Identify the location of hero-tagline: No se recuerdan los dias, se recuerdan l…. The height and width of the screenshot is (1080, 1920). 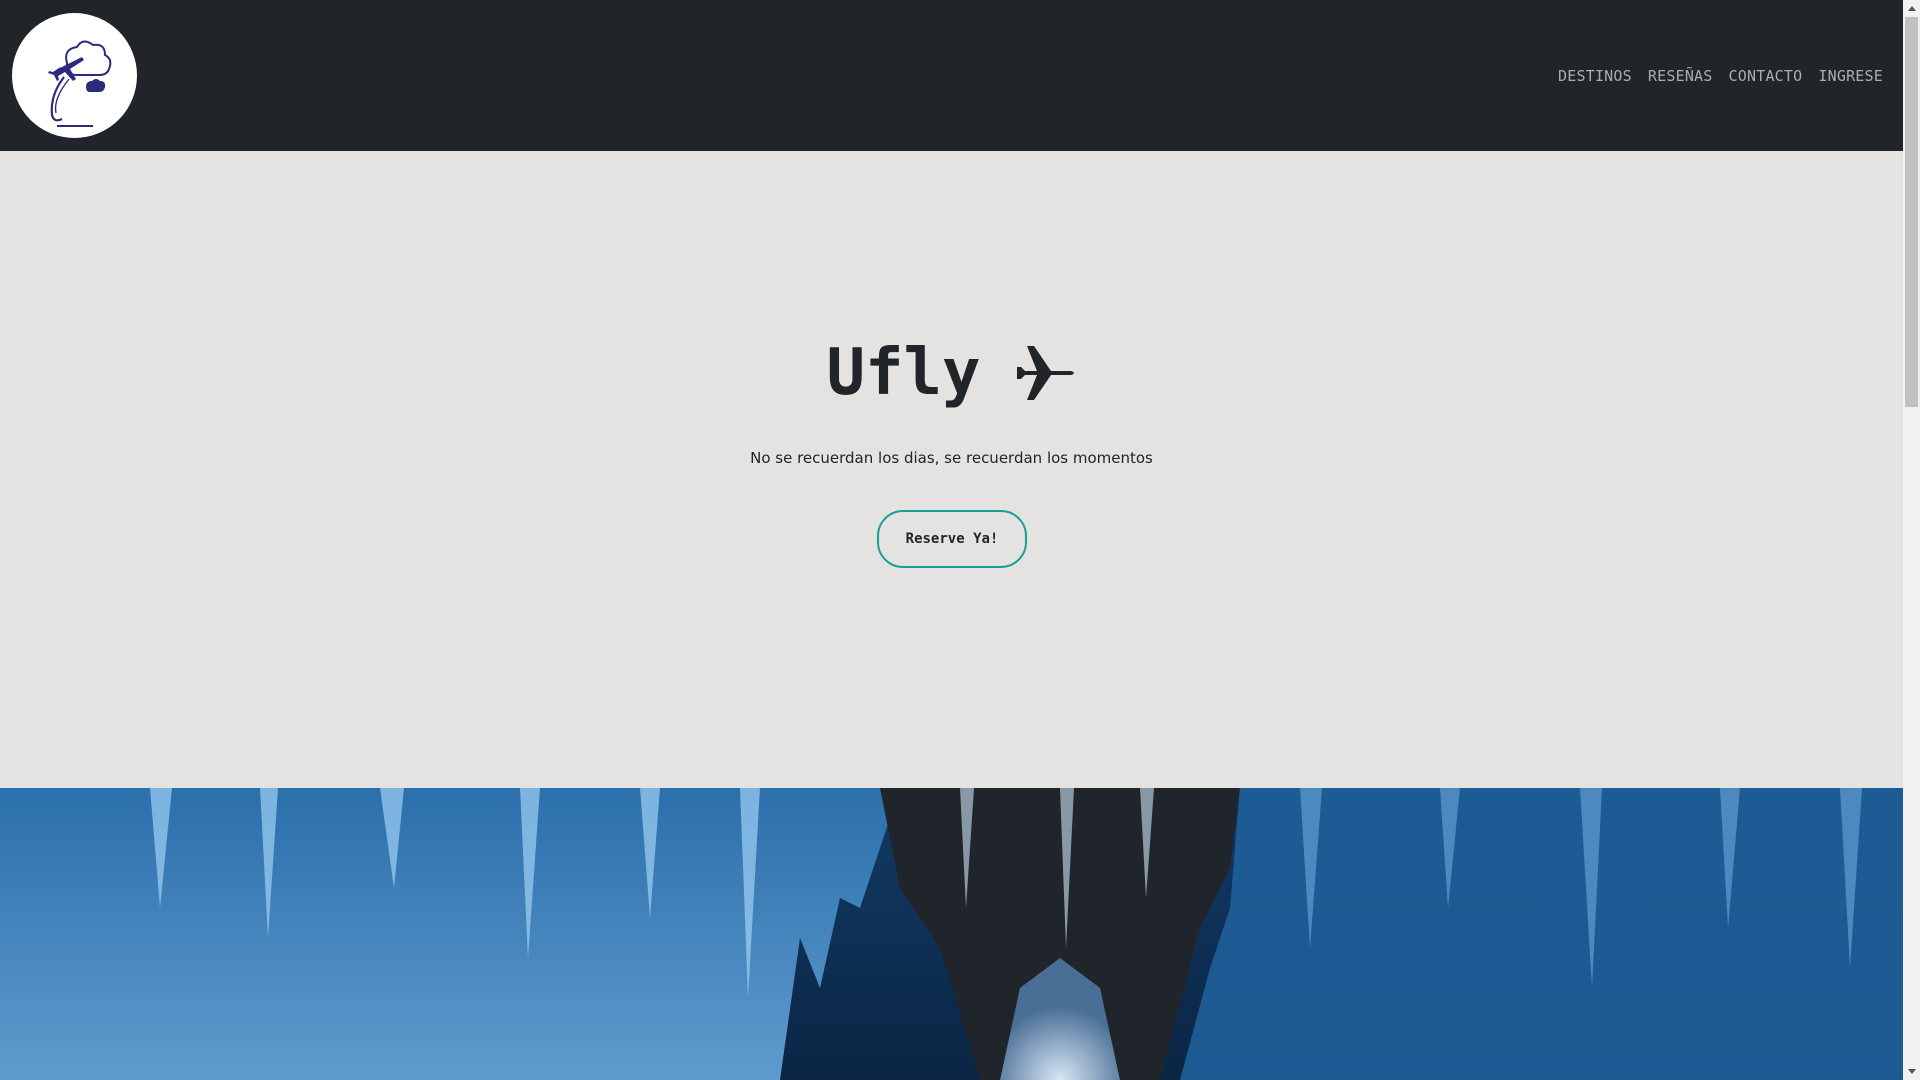
(951, 458).